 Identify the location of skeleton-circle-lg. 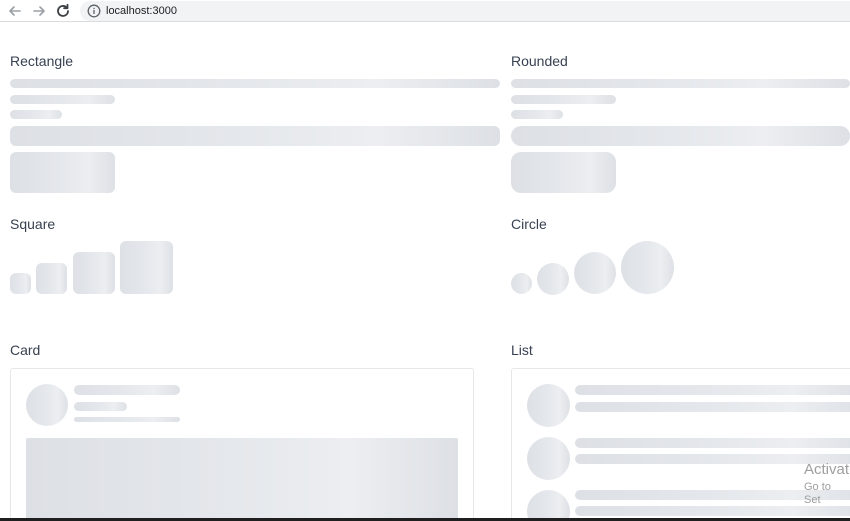
(647, 267).